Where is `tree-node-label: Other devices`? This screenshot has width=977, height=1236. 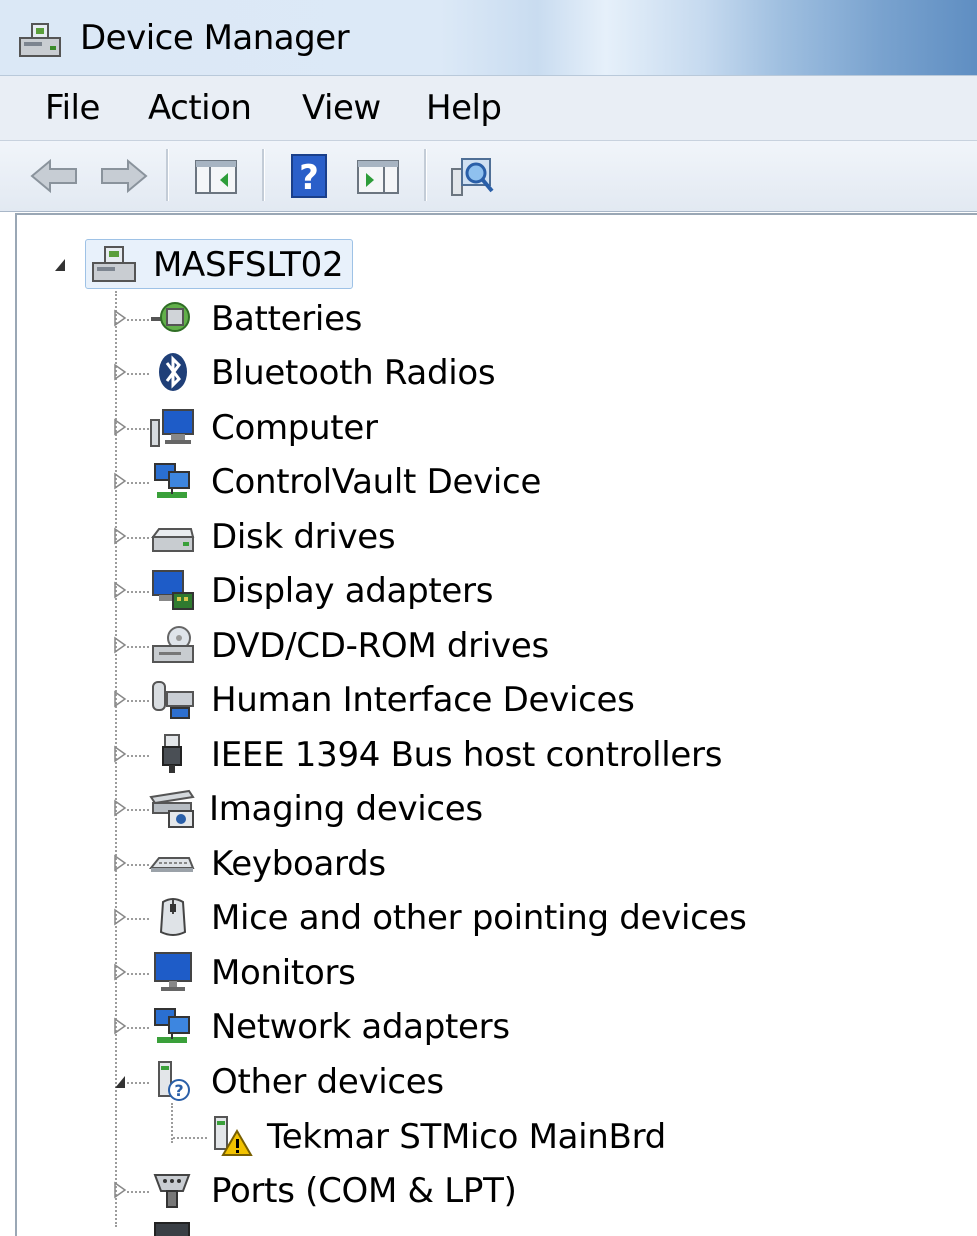
tree-node-label: Other devices is located at coordinates (327, 1082).